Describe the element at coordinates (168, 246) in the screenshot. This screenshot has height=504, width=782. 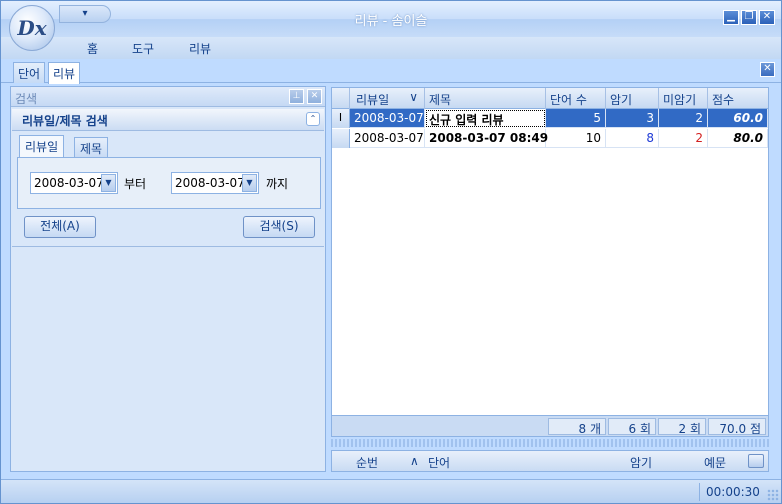
I see `divider` at that location.